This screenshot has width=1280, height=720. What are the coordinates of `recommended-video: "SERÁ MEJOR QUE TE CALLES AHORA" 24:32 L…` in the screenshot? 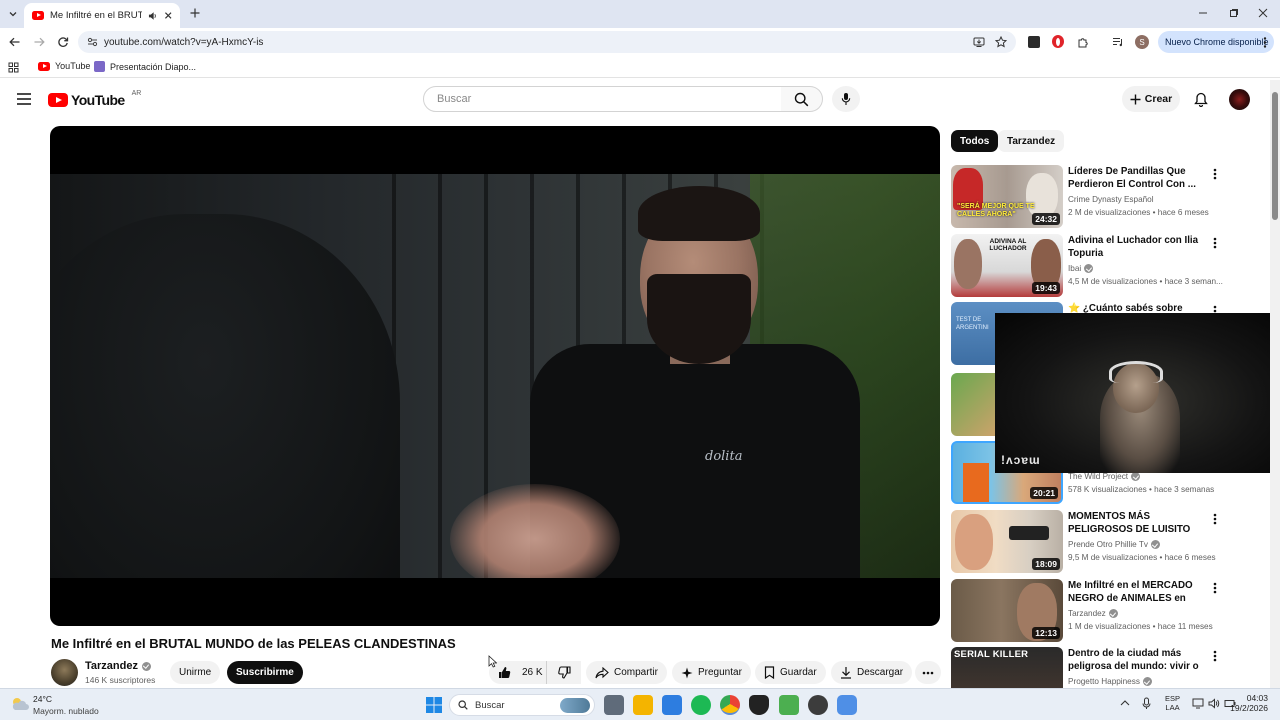 It's located at (1091, 197).